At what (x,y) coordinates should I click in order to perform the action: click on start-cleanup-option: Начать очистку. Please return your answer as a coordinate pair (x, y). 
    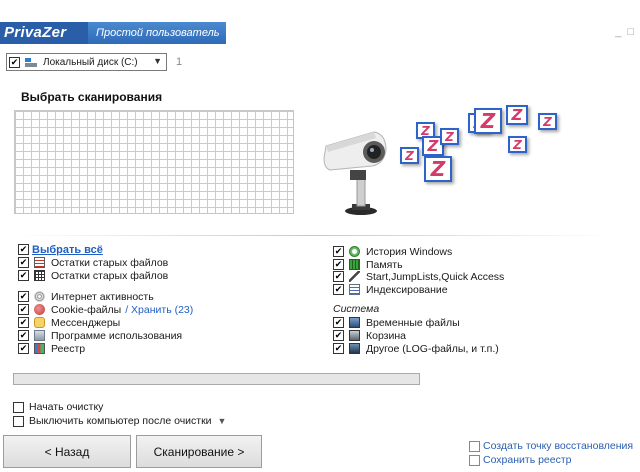
    Looking at the image, I should click on (58, 407).